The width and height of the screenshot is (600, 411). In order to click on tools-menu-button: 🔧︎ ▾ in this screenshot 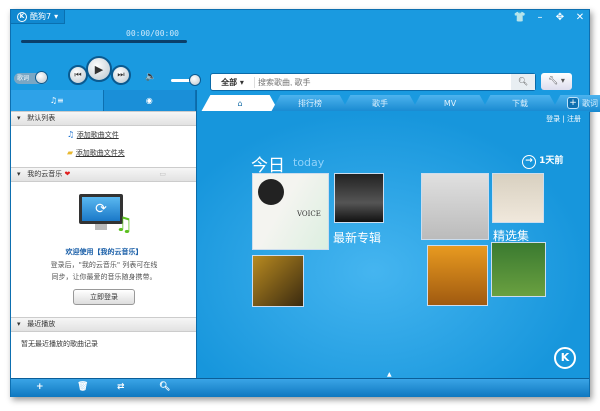, I will do `click(556, 81)`.